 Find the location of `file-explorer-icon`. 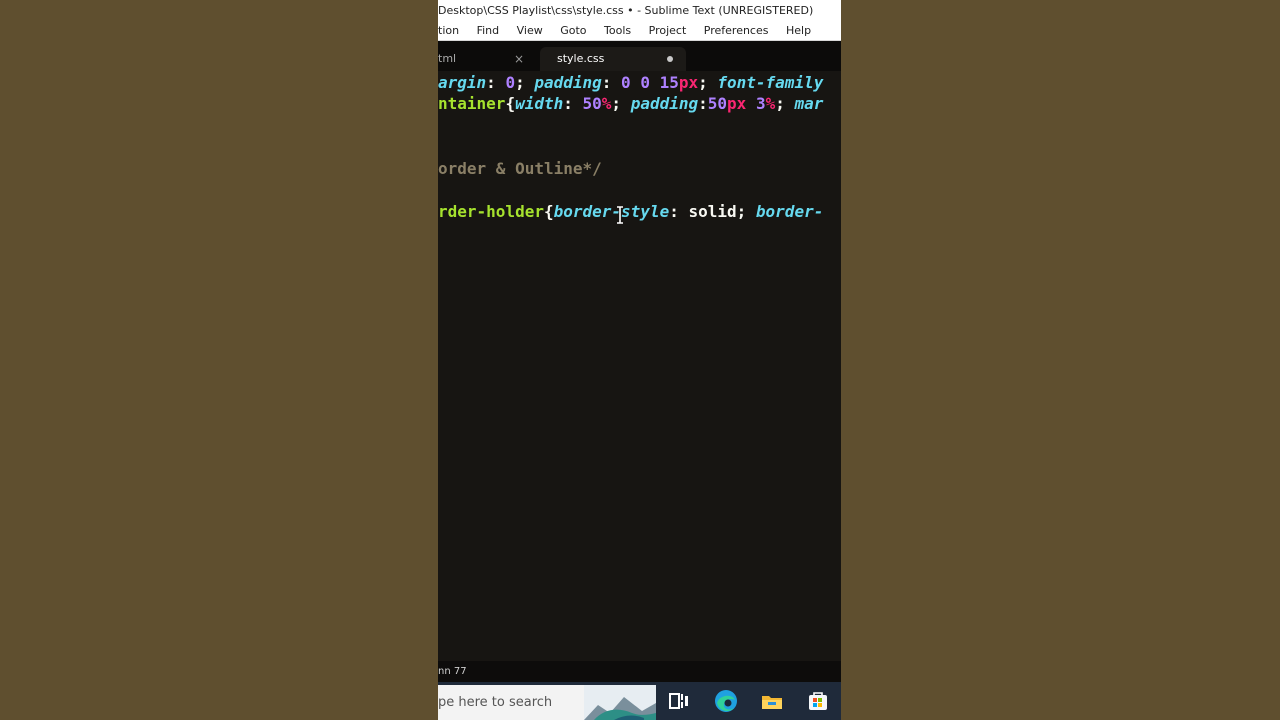

file-explorer-icon is located at coordinates (772, 701).